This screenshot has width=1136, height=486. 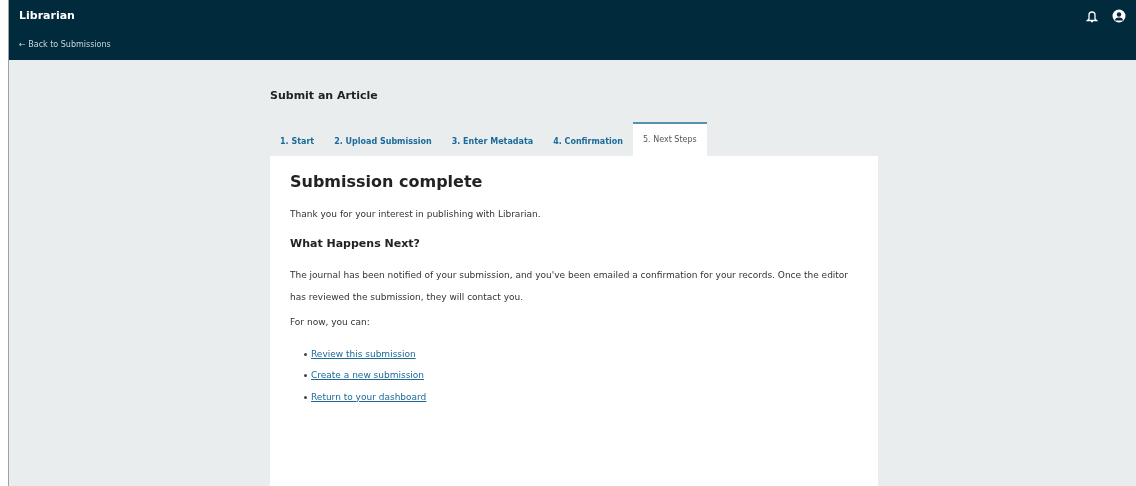 What do you see at coordinates (415, 214) in the screenshot?
I see `intro-text: Thank you for your interest in publishing with Librarian.` at bounding box center [415, 214].